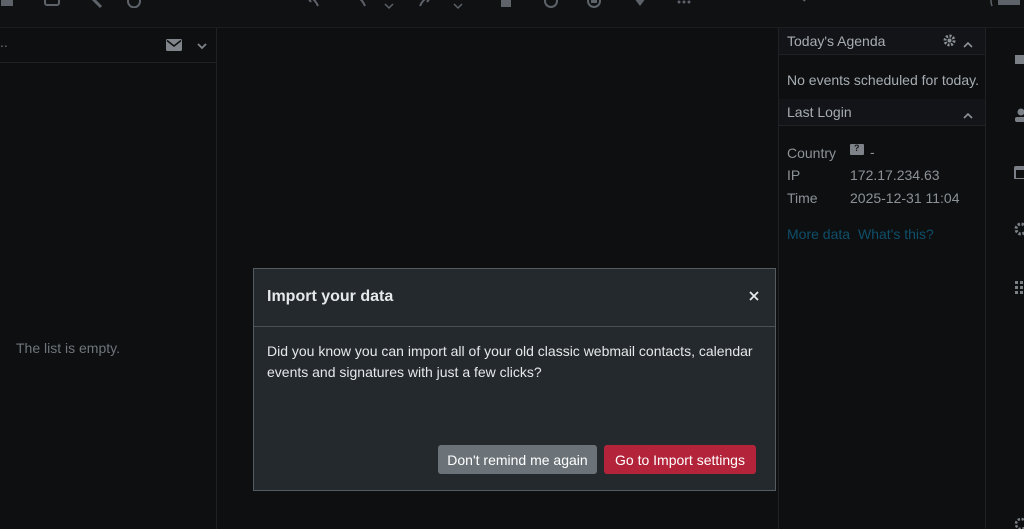 The image size is (1024, 529). Describe the element at coordinates (514, 298) in the screenshot. I see `dialog-header: Import your data` at that location.